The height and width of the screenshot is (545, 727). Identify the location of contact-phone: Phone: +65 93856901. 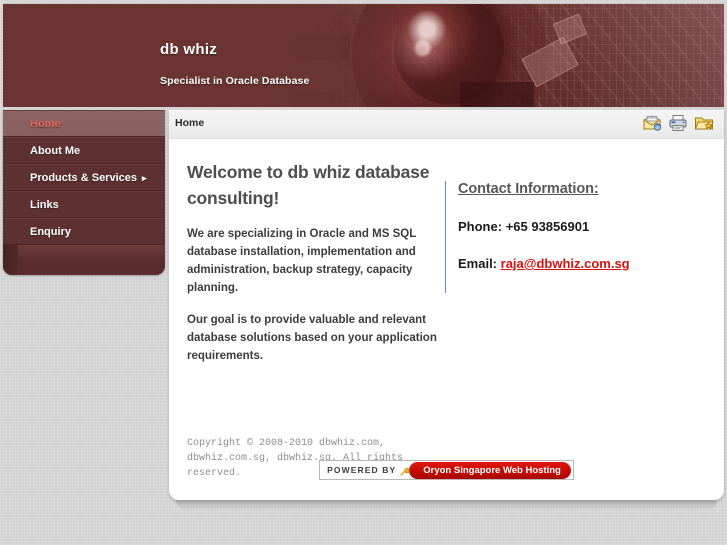
(582, 226).